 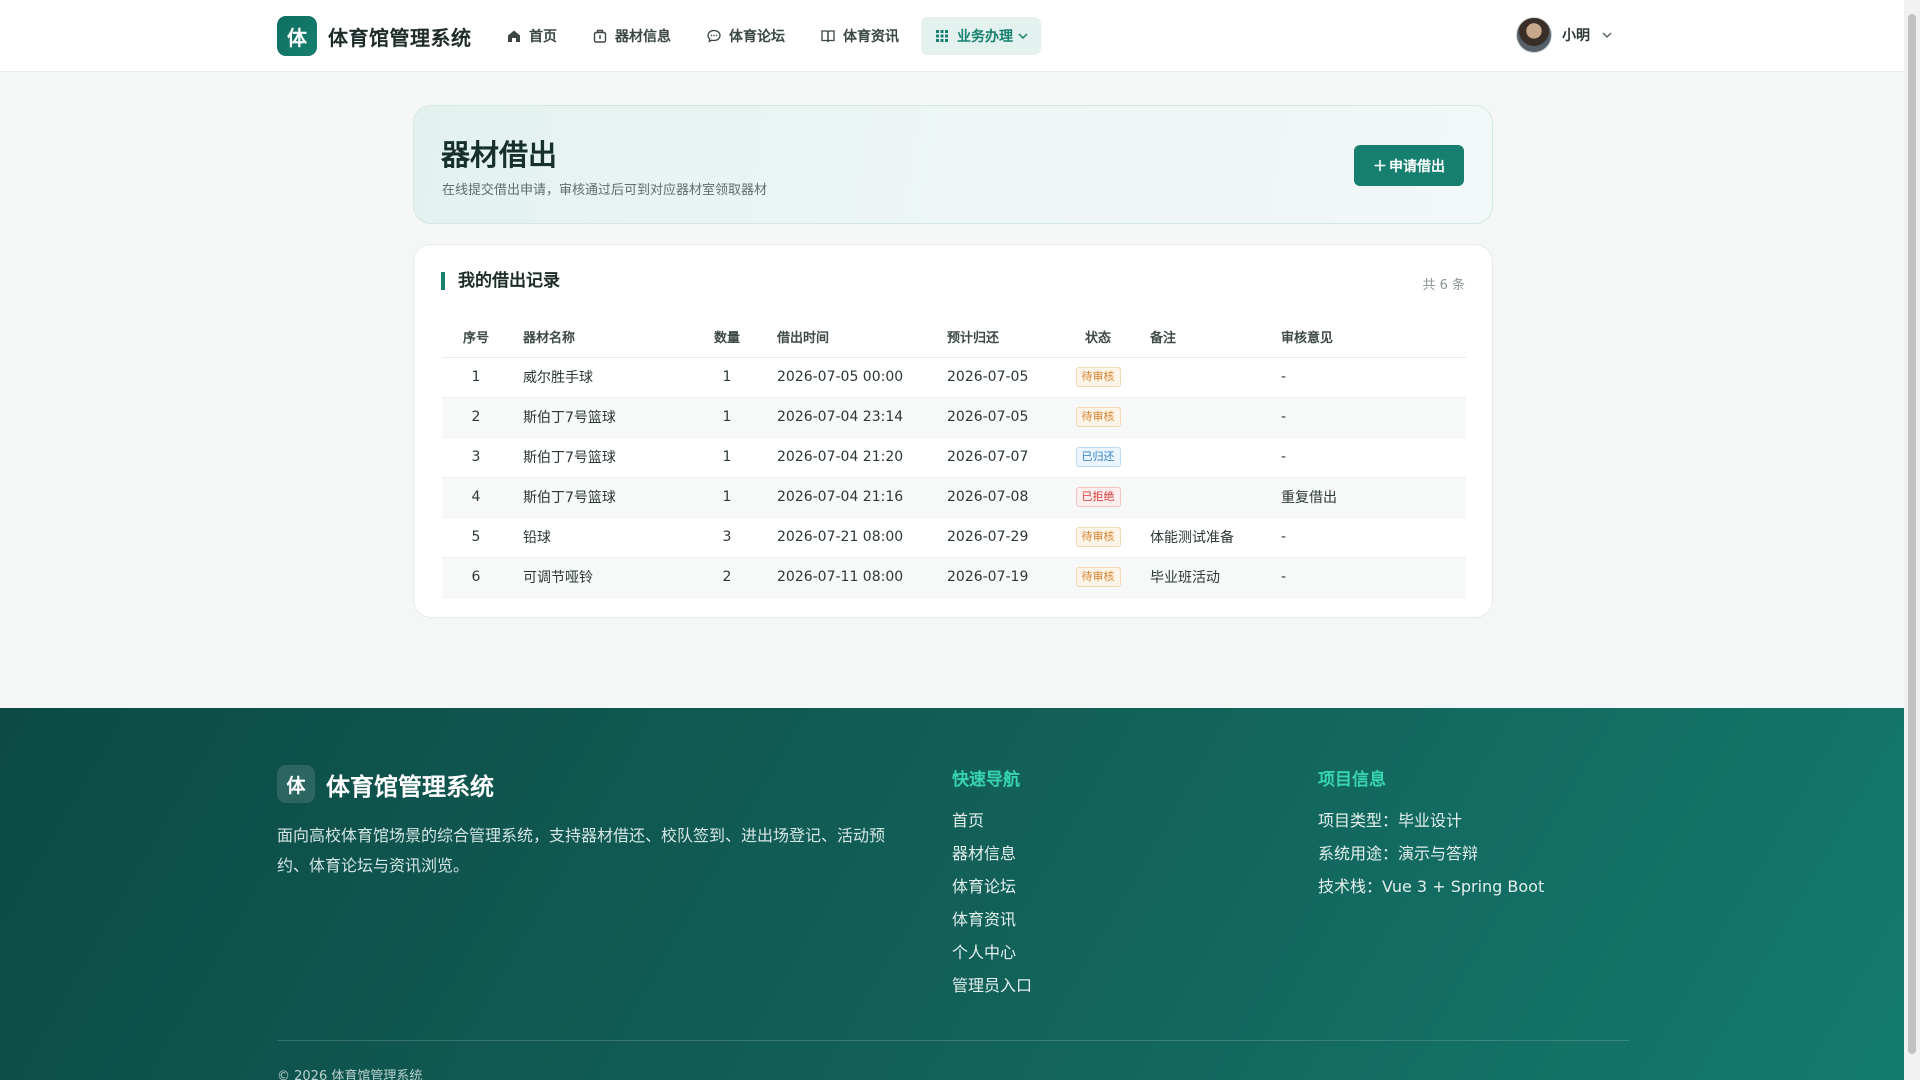 I want to click on nav-item-forum: 体育论坛, so click(x=745, y=36).